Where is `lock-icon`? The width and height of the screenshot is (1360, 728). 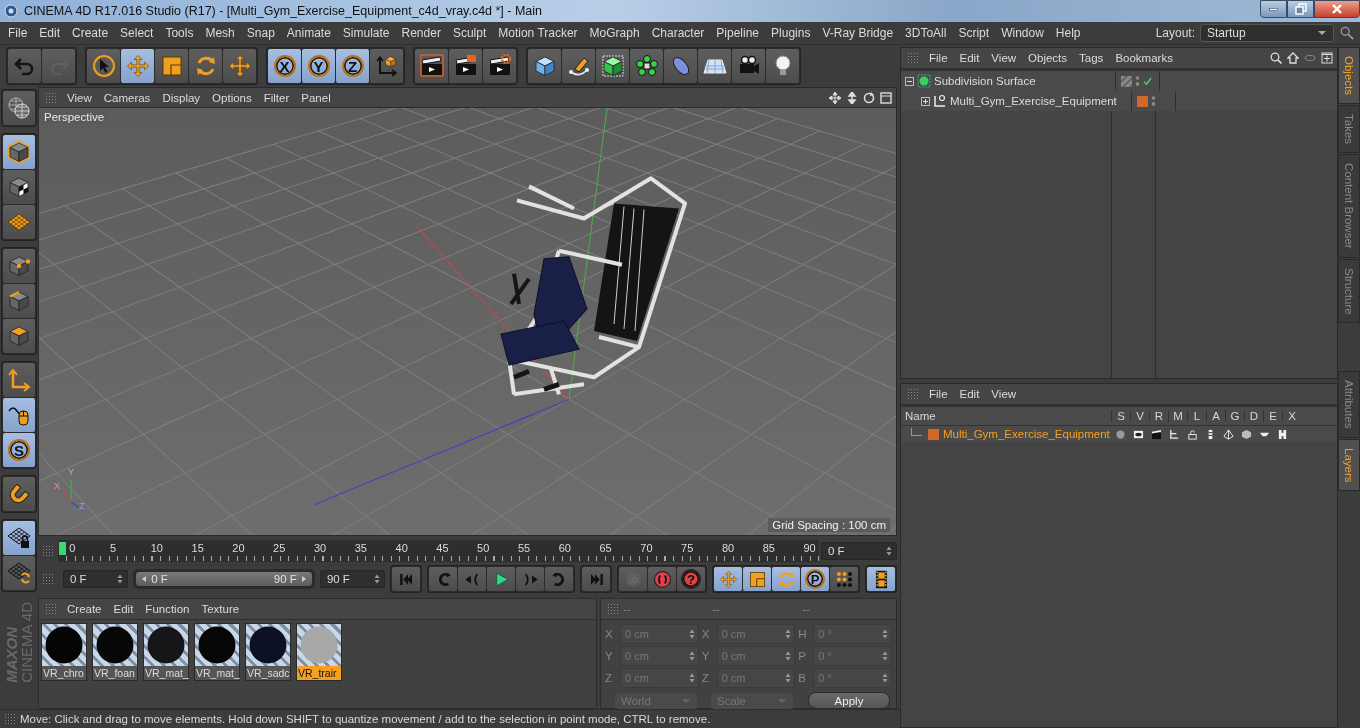 lock-icon is located at coordinates (1192, 434).